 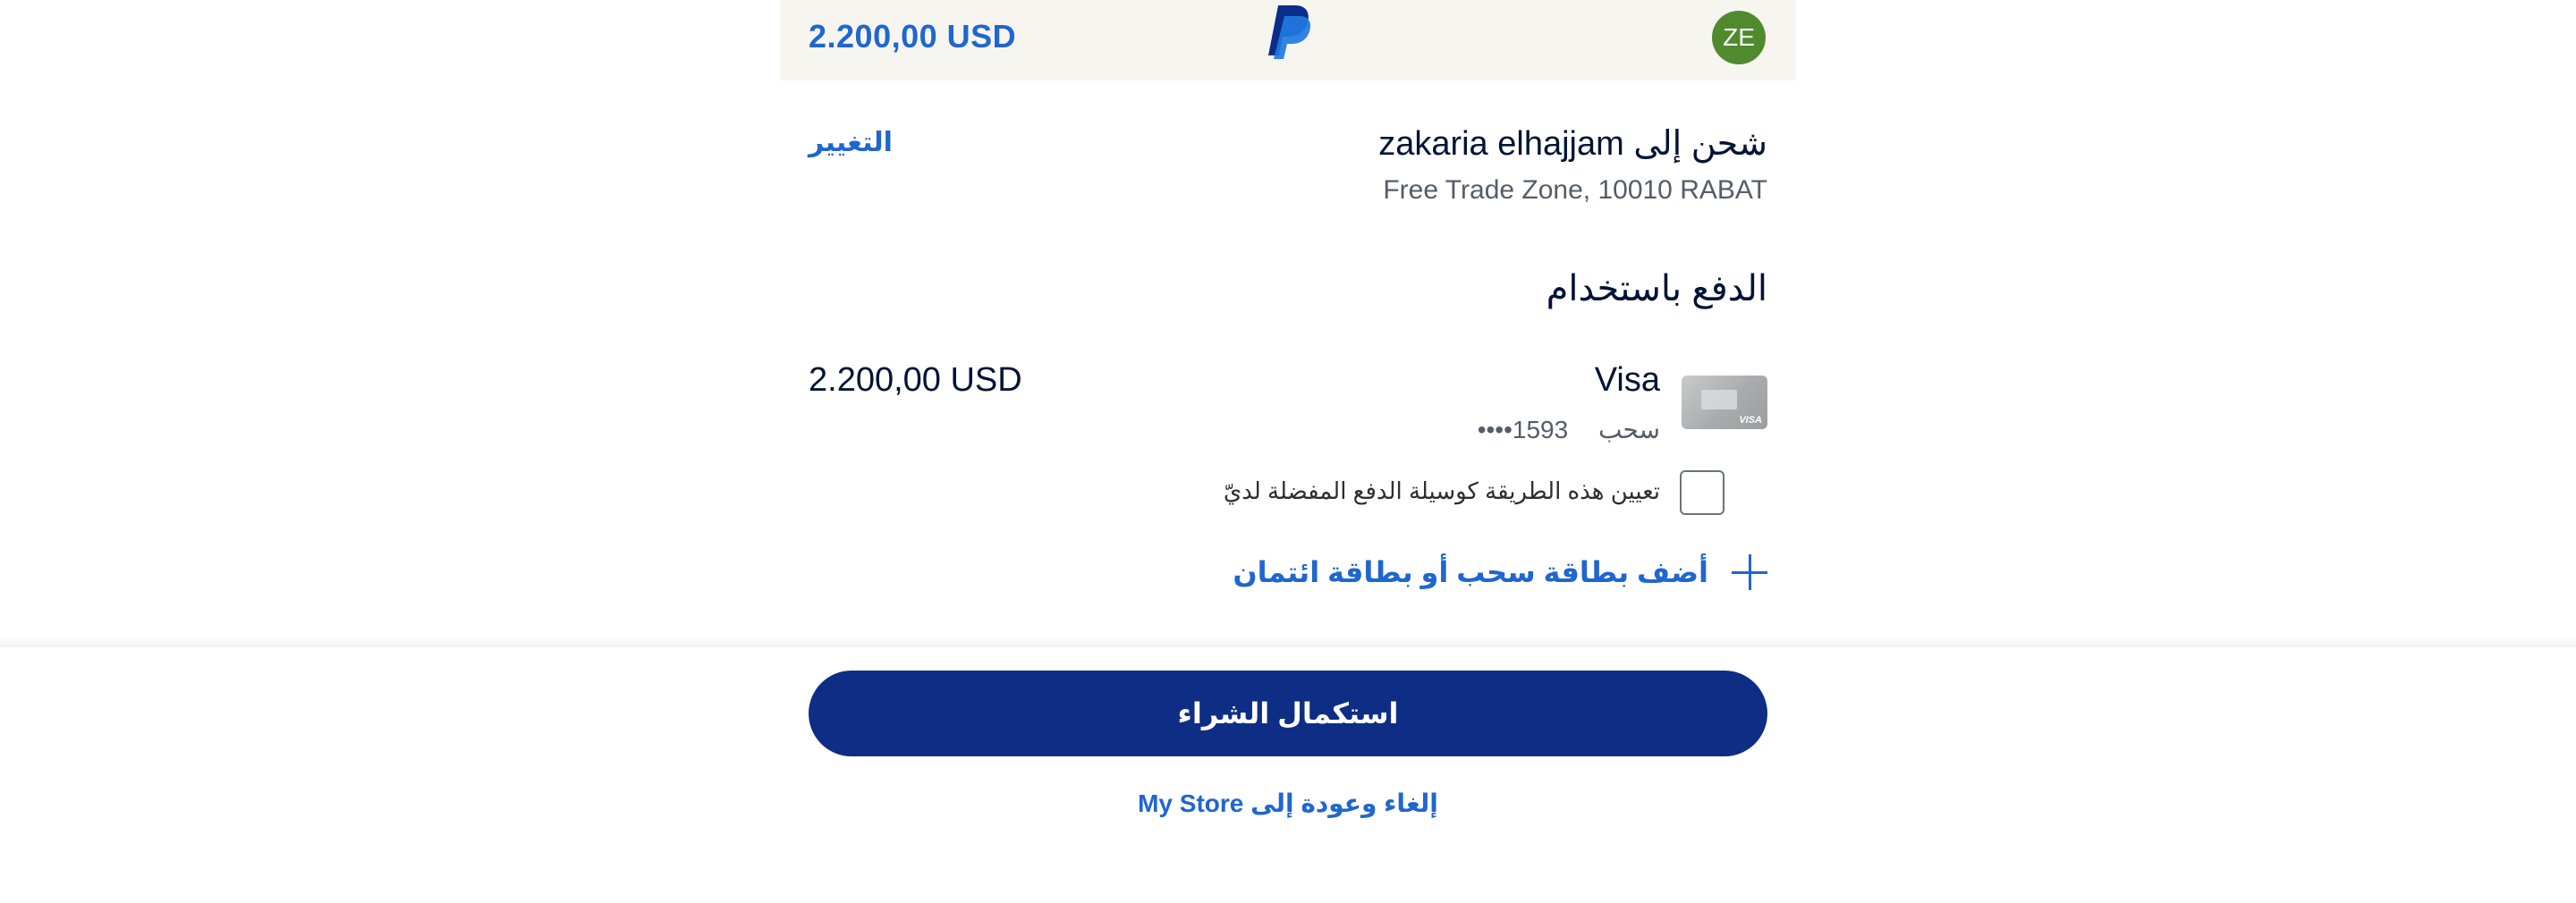 I want to click on cart-total-amount: 2.200,00 USD, so click(x=912, y=36).